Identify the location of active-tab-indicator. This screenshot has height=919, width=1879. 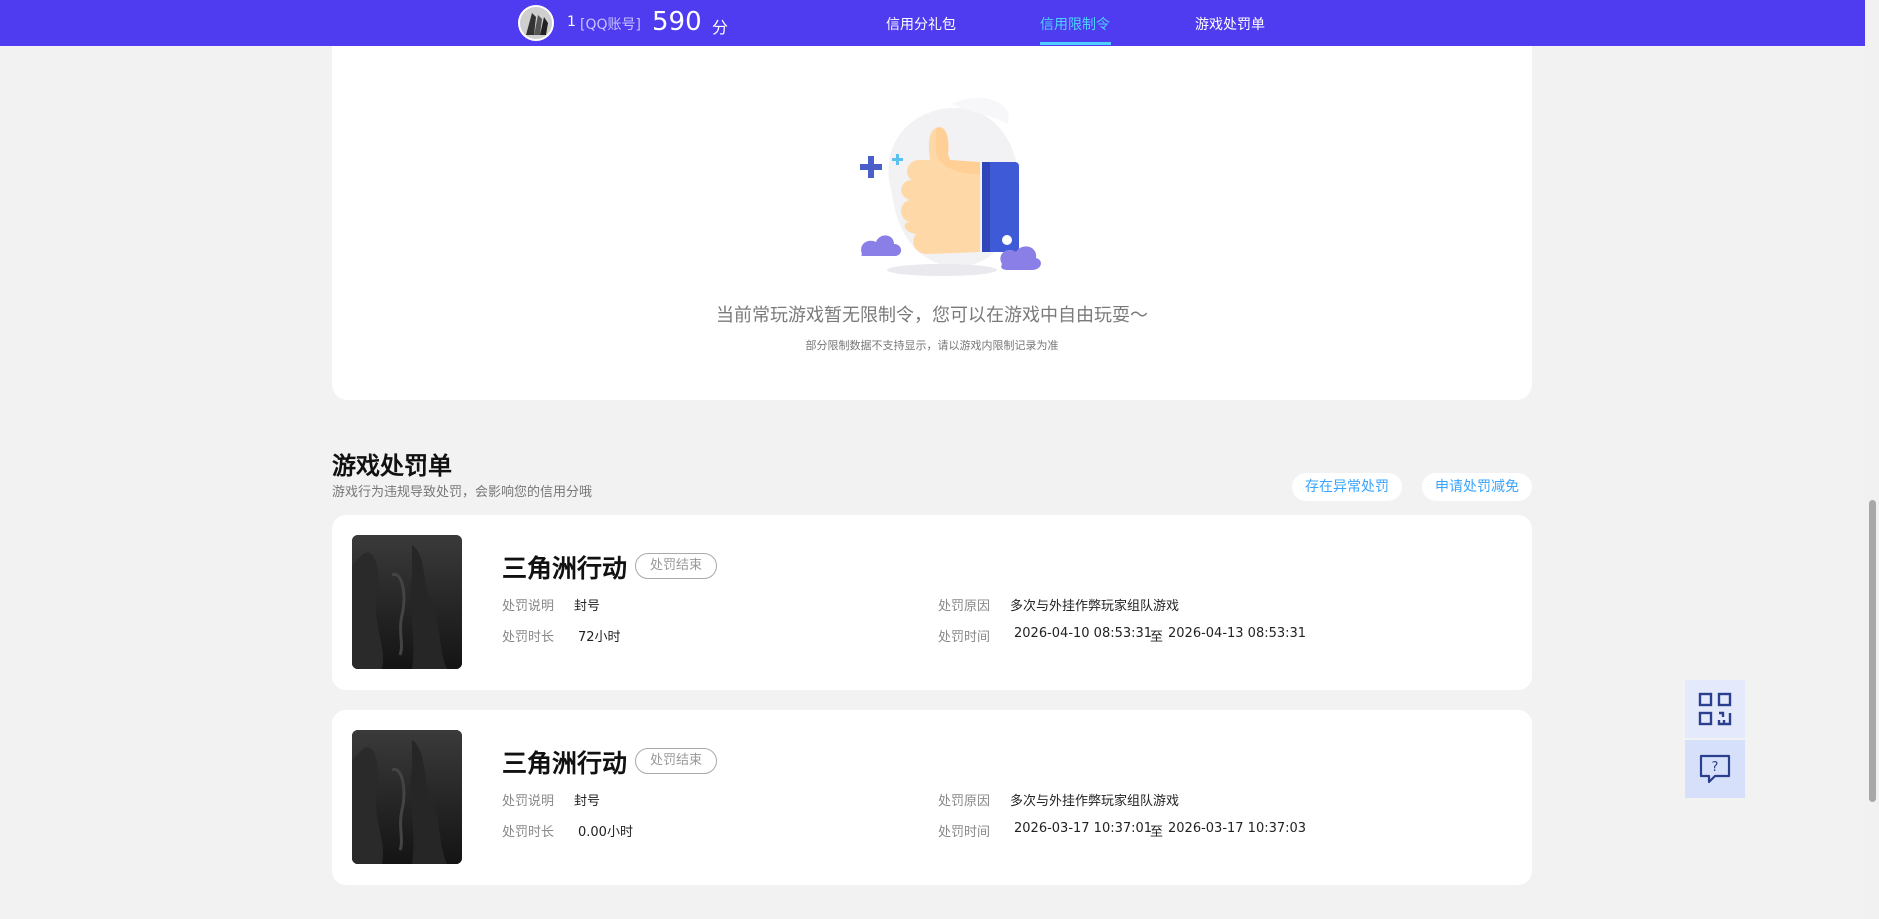
(1075, 43).